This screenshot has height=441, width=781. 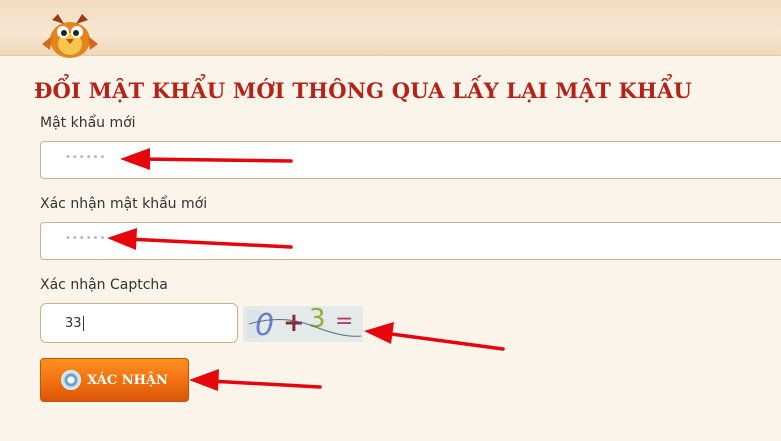 I want to click on arrow-to-confirm-password, so click(x=209, y=243).